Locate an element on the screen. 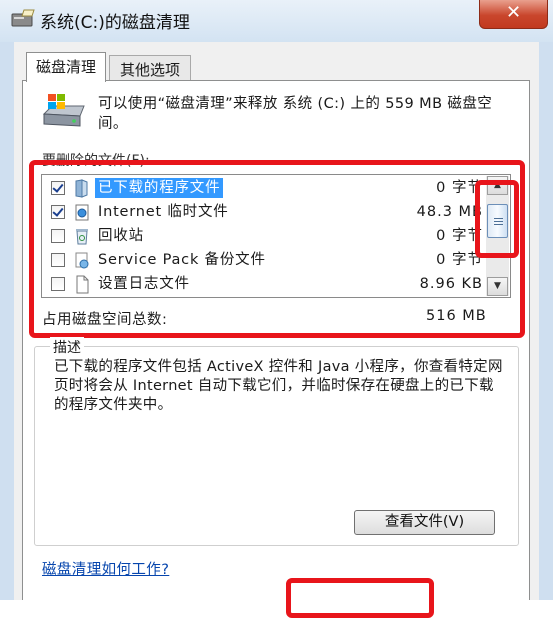  highlight-box-scrollbar is located at coordinates (497, 219).